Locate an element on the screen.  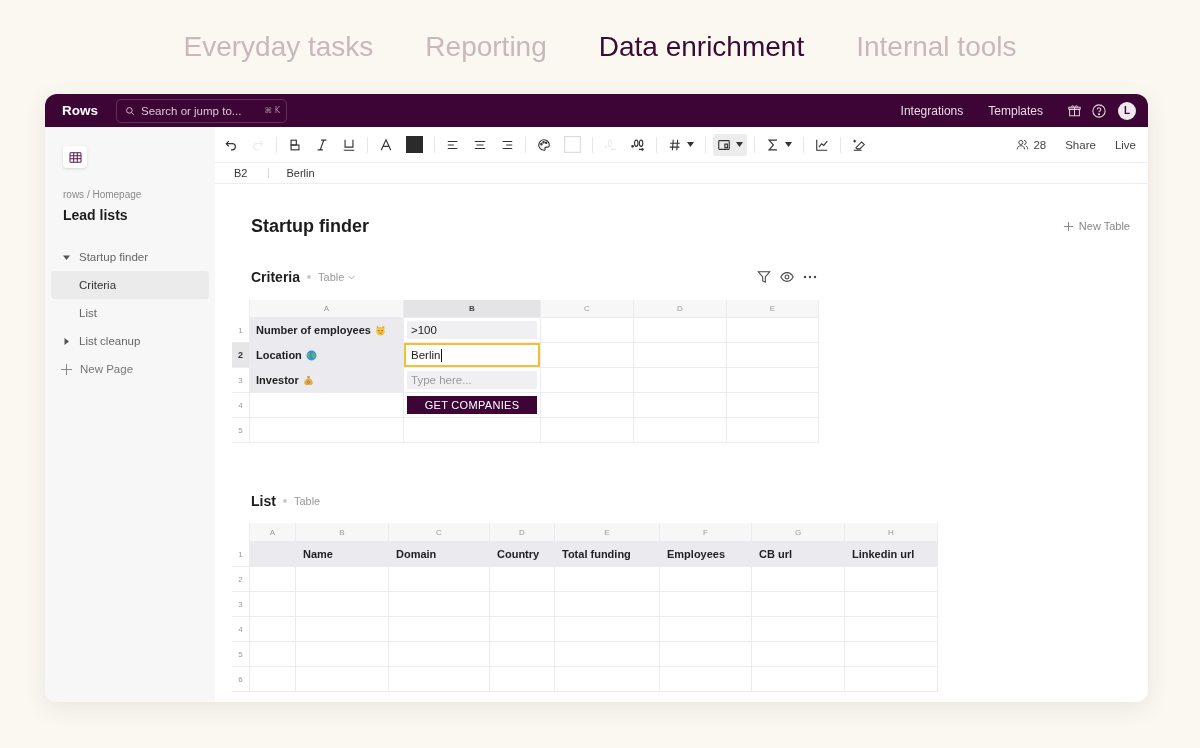
cell-icon is located at coordinates (724, 144).